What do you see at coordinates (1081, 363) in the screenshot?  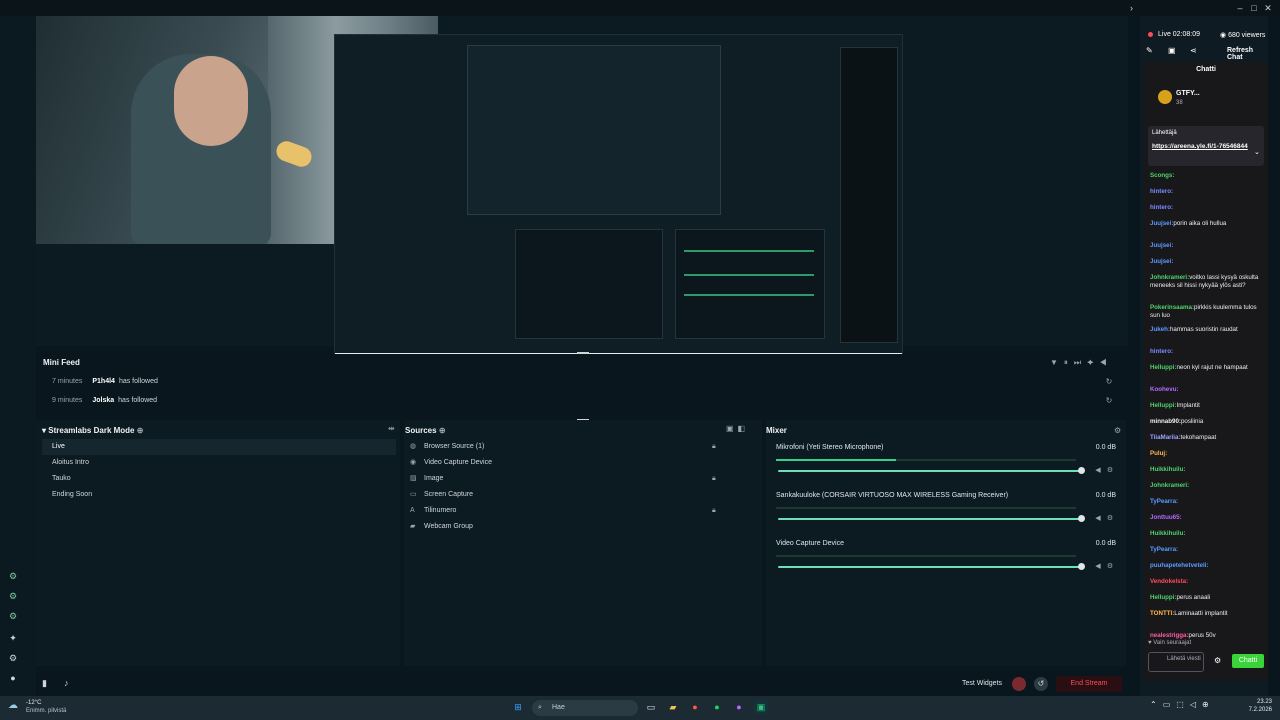 I see `feed-controls: ▼⏸⏭✦◀` at bounding box center [1081, 363].